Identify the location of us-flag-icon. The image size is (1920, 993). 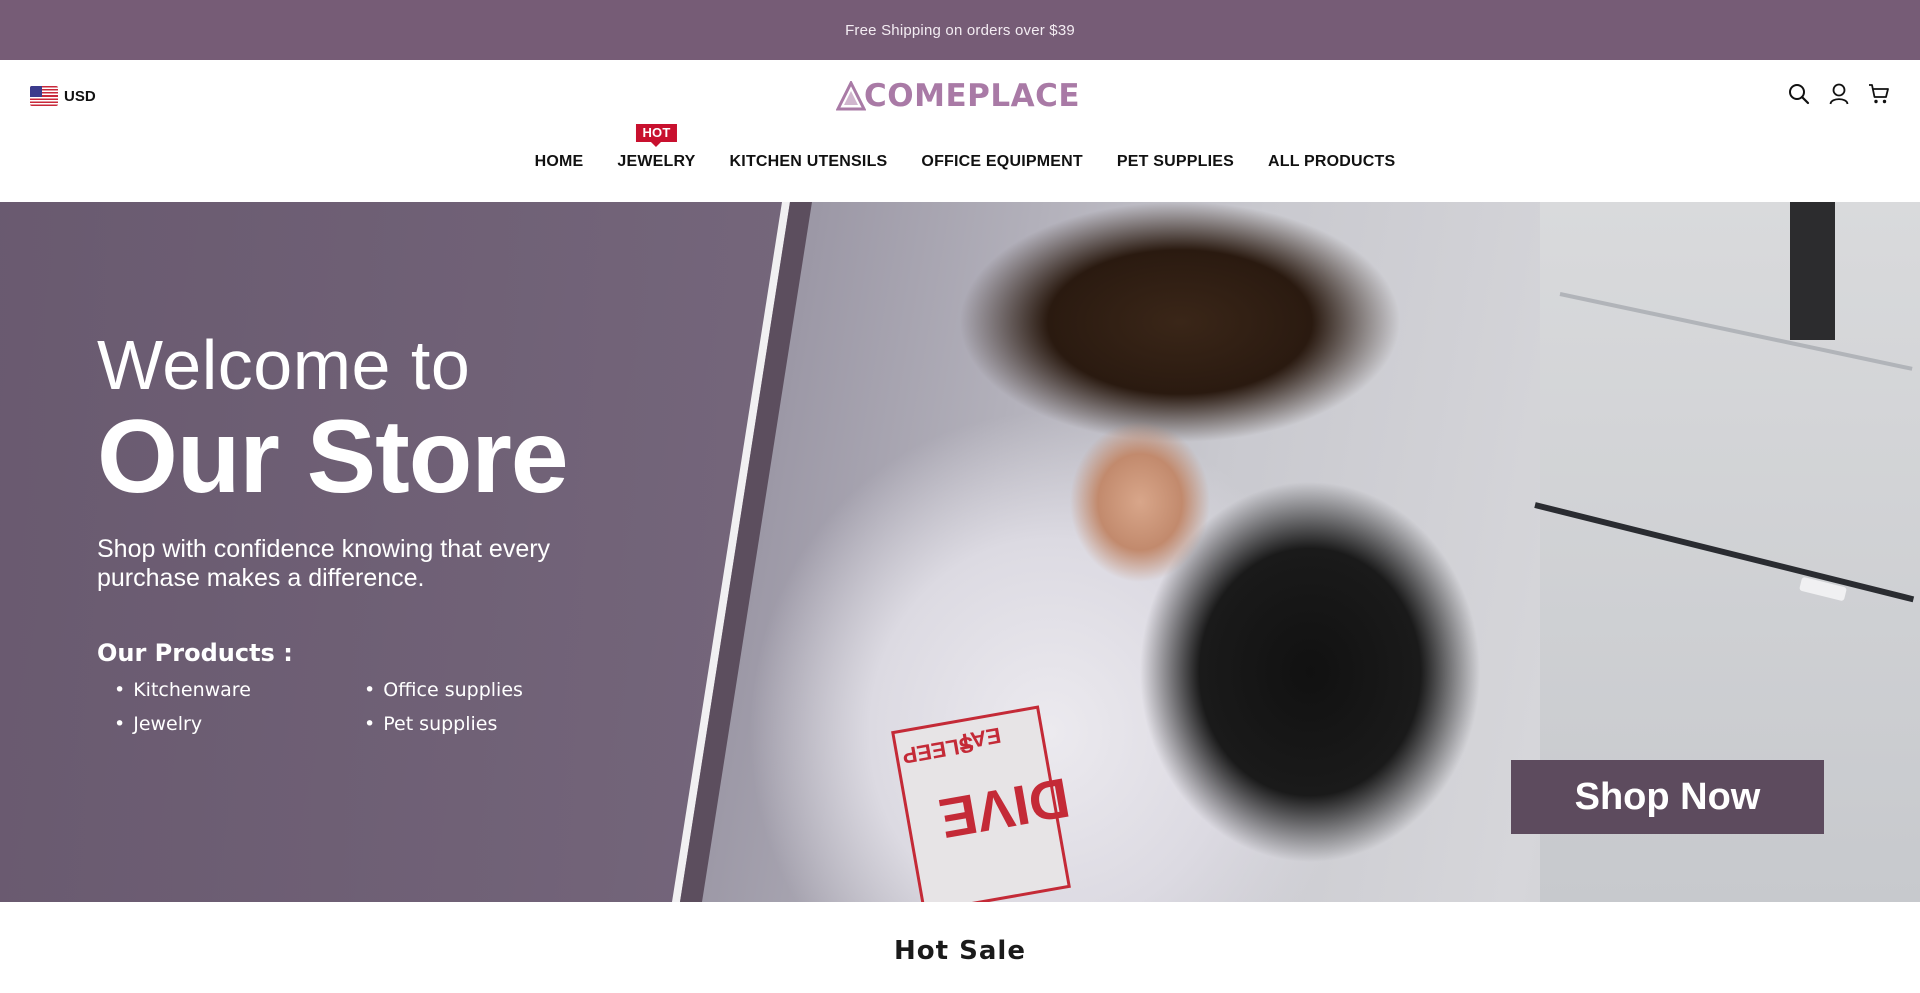
(44, 96).